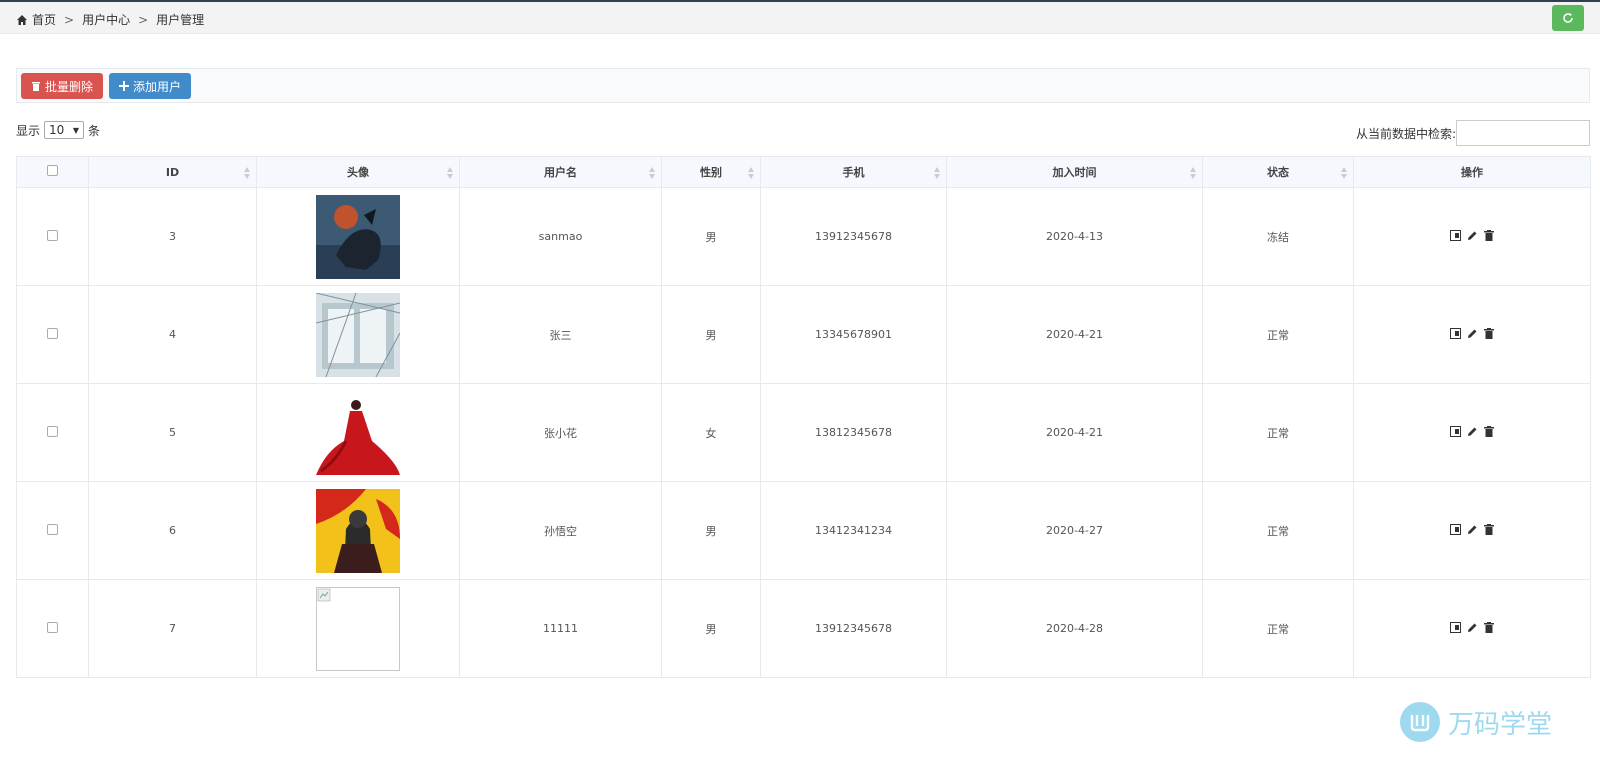 This screenshot has width=1600, height=763. Describe the element at coordinates (560, 236) in the screenshot. I see `cell-username: sanmao` at that location.